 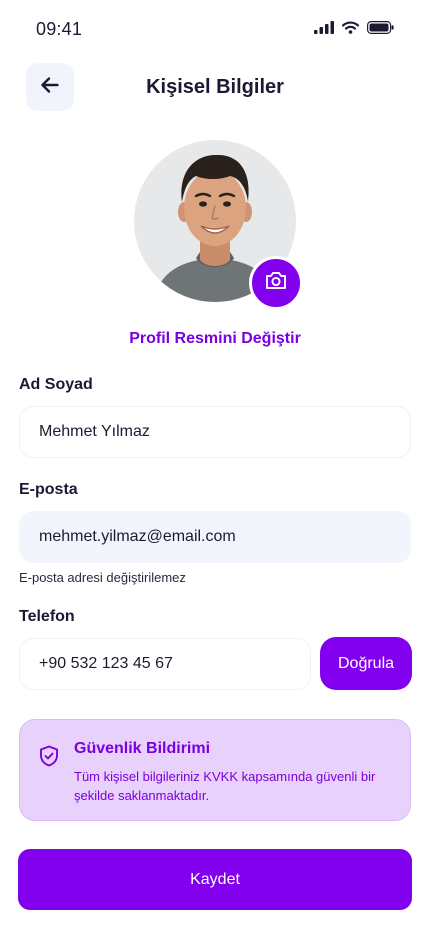 What do you see at coordinates (324, 30) in the screenshot?
I see `signal-icon` at bounding box center [324, 30].